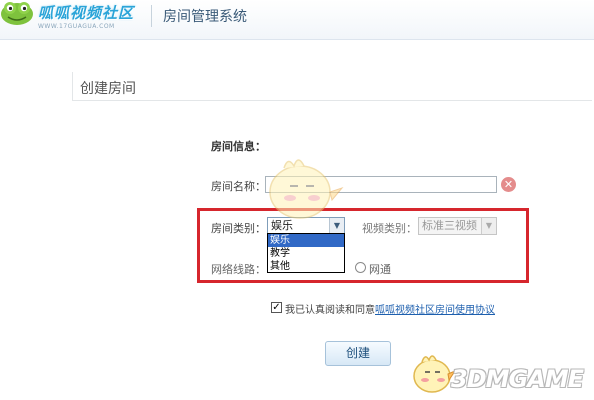  What do you see at coordinates (276, 307) in the screenshot?
I see `agree-checkbox: ✓` at bounding box center [276, 307].